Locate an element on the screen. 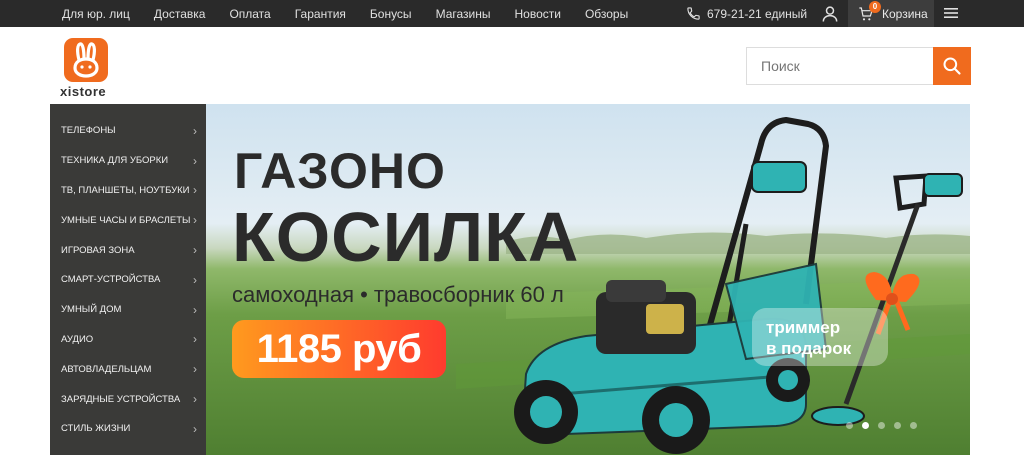 Image resolution: width=1024 pixels, height=459 pixels. top-nav-link-stores: Магазины is located at coordinates (463, 14).